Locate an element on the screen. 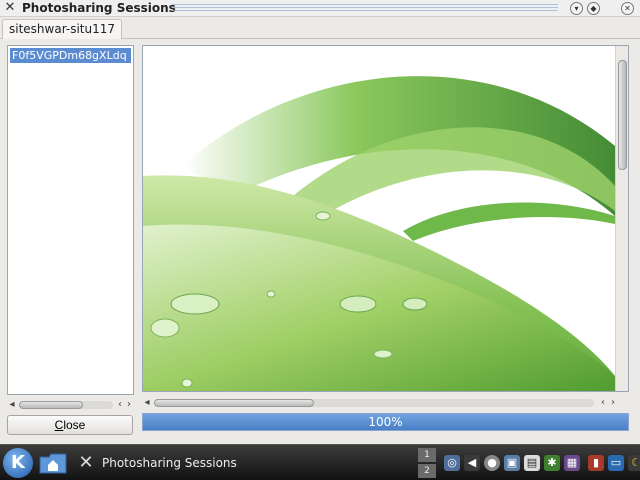 This screenshot has height=480, width=640. desktop-pager: 1 2 is located at coordinates (427, 463).